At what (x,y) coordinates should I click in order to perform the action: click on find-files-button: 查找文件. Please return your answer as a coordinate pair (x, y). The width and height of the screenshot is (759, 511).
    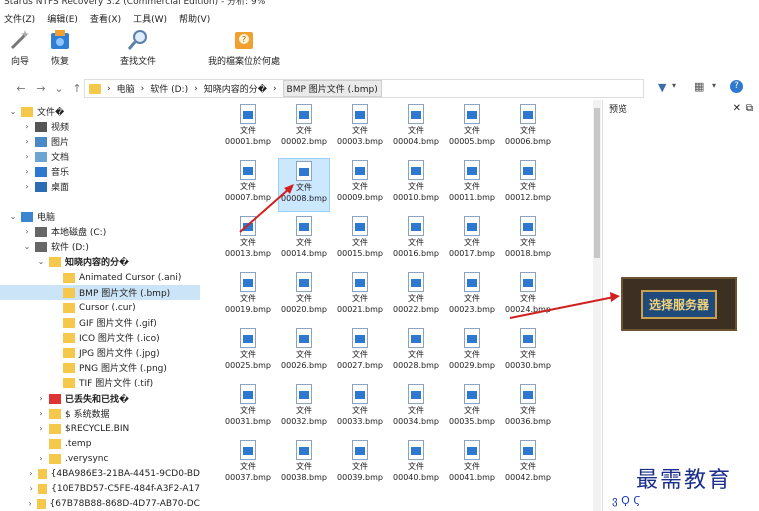
    Looking at the image, I should click on (138, 47).